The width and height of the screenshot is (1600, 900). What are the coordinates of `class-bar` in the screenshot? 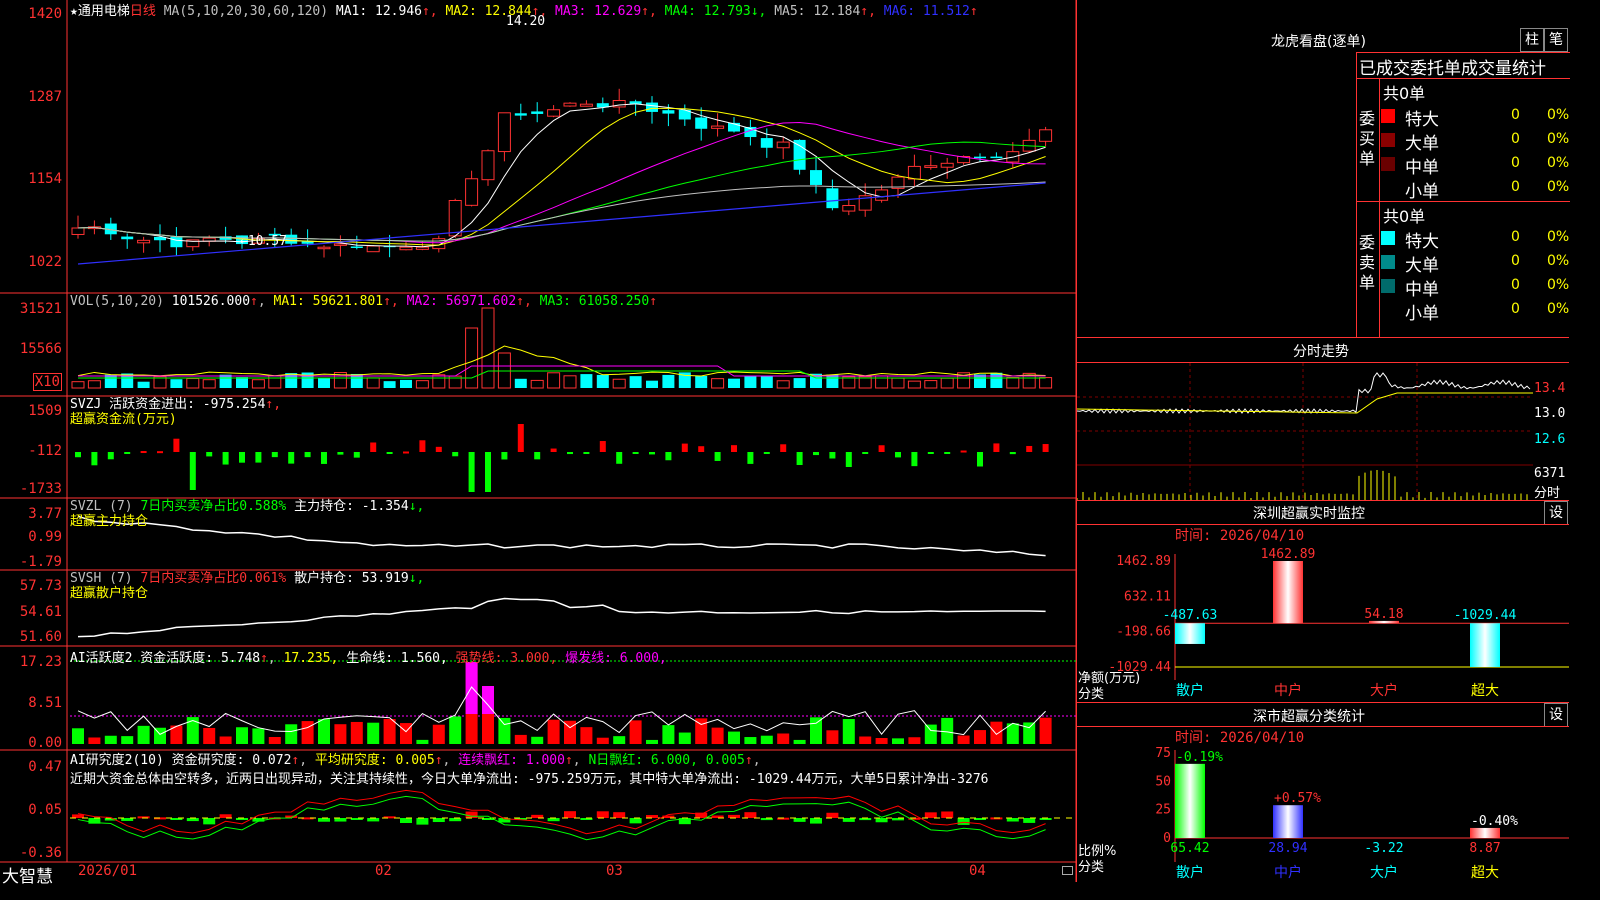 It's located at (1288, 821).